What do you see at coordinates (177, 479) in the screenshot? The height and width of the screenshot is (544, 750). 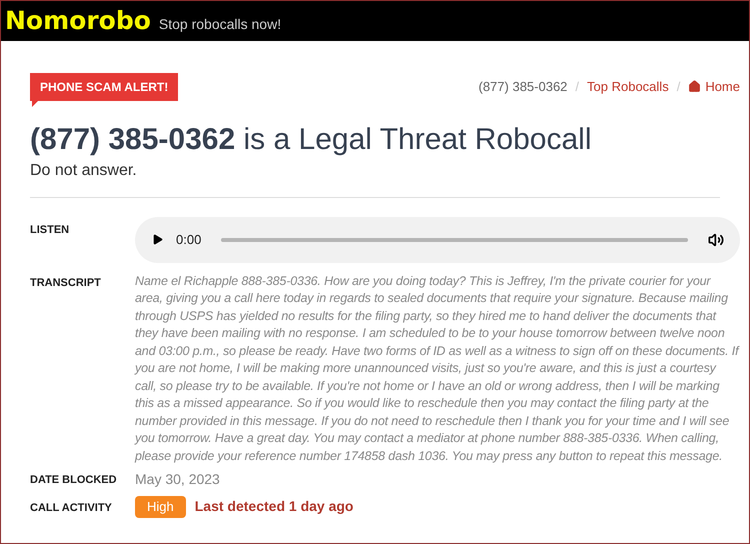 I see `date-blocked-value: May 30, 2023` at bounding box center [177, 479].